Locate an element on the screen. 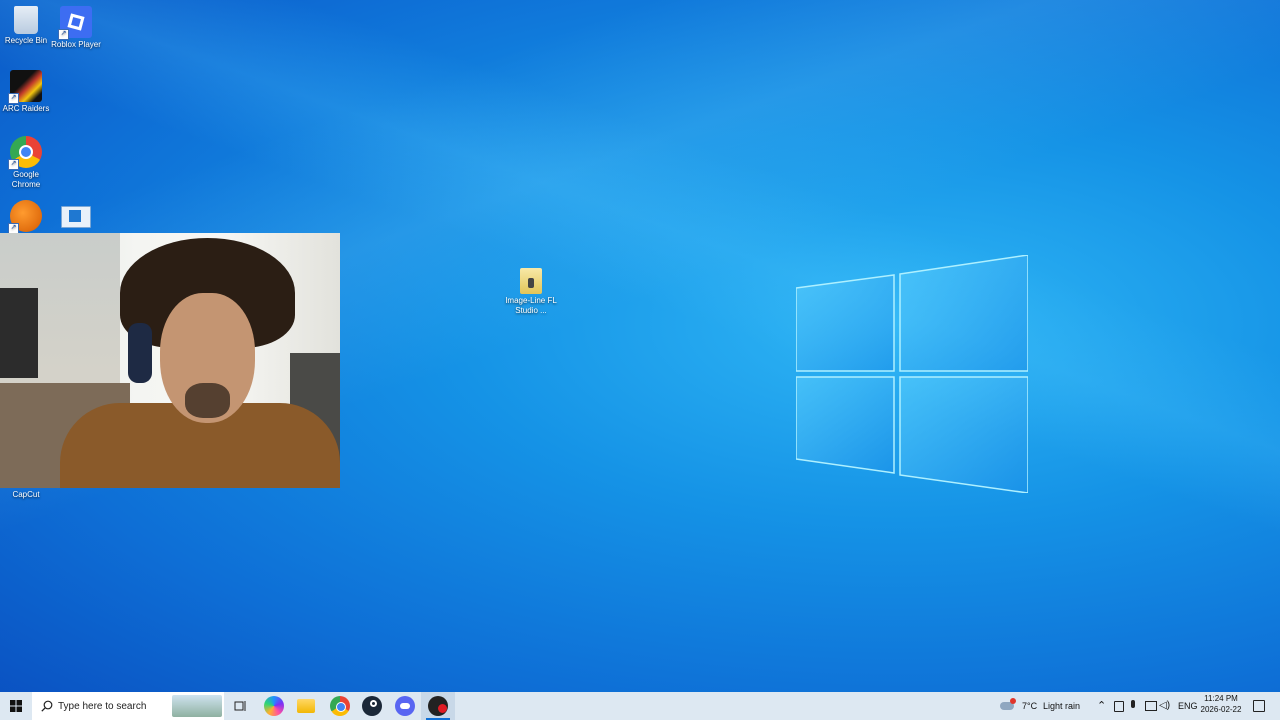 The image size is (1280, 720). desktop-icon-roblox-player: ↗ Roblox Player is located at coordinates (76, 28).